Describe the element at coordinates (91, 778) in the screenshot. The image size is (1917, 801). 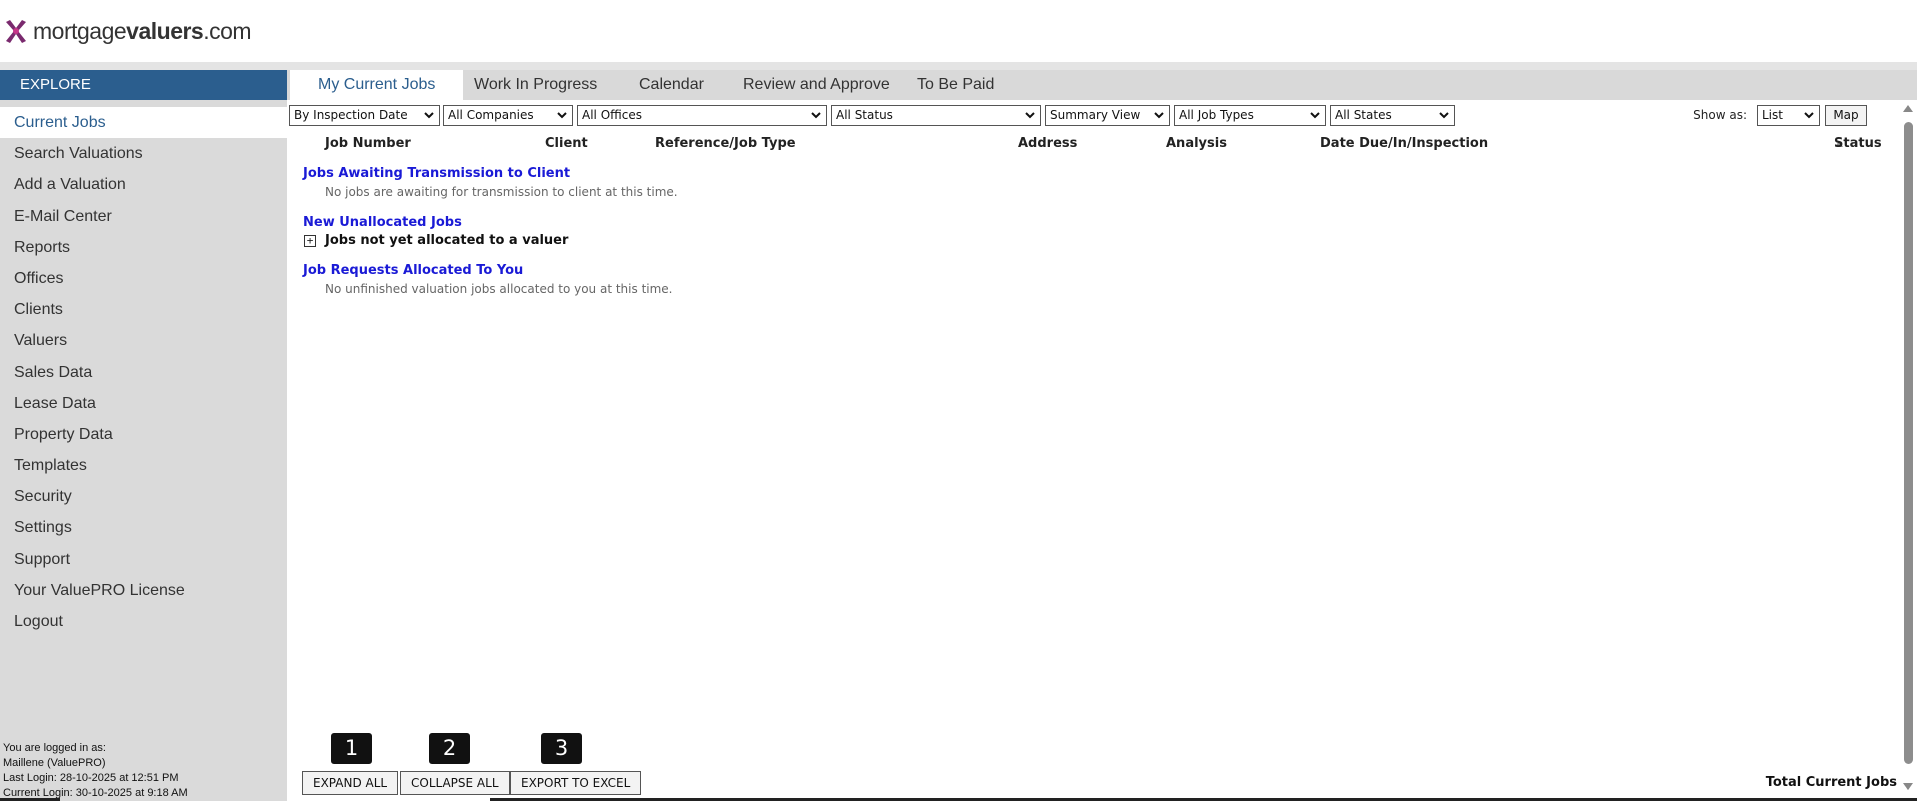
I see `last-login: Last Login: 28-10-2025 at 12:51 PM` at that location.